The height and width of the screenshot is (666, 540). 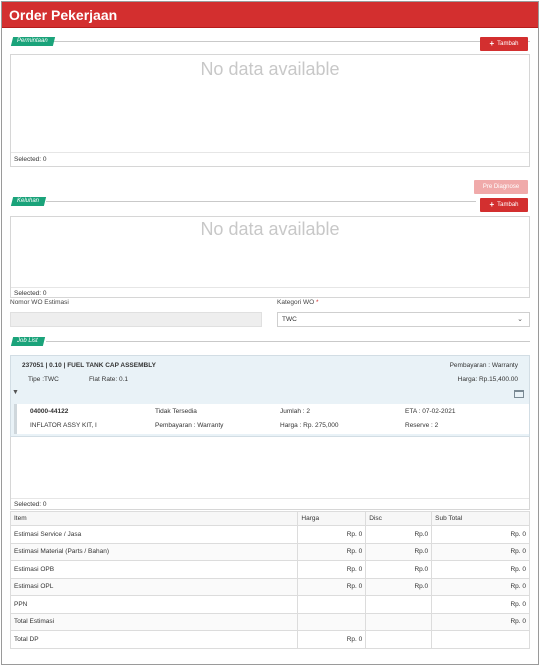 What do you see at coordinates (15, 392) in the screenshot?
I see `caret-down-icon: ▼` at bounding box center [15, 392].